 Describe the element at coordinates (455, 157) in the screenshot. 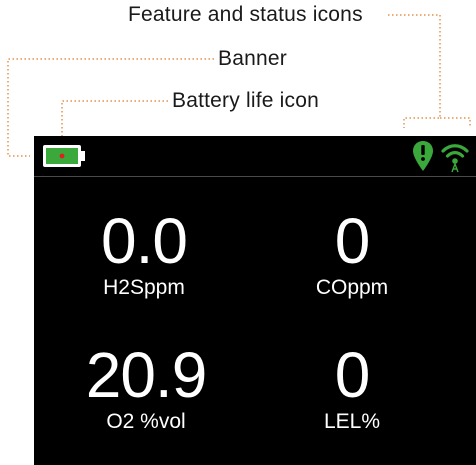

I see `wireless-signal-icon` at that location.